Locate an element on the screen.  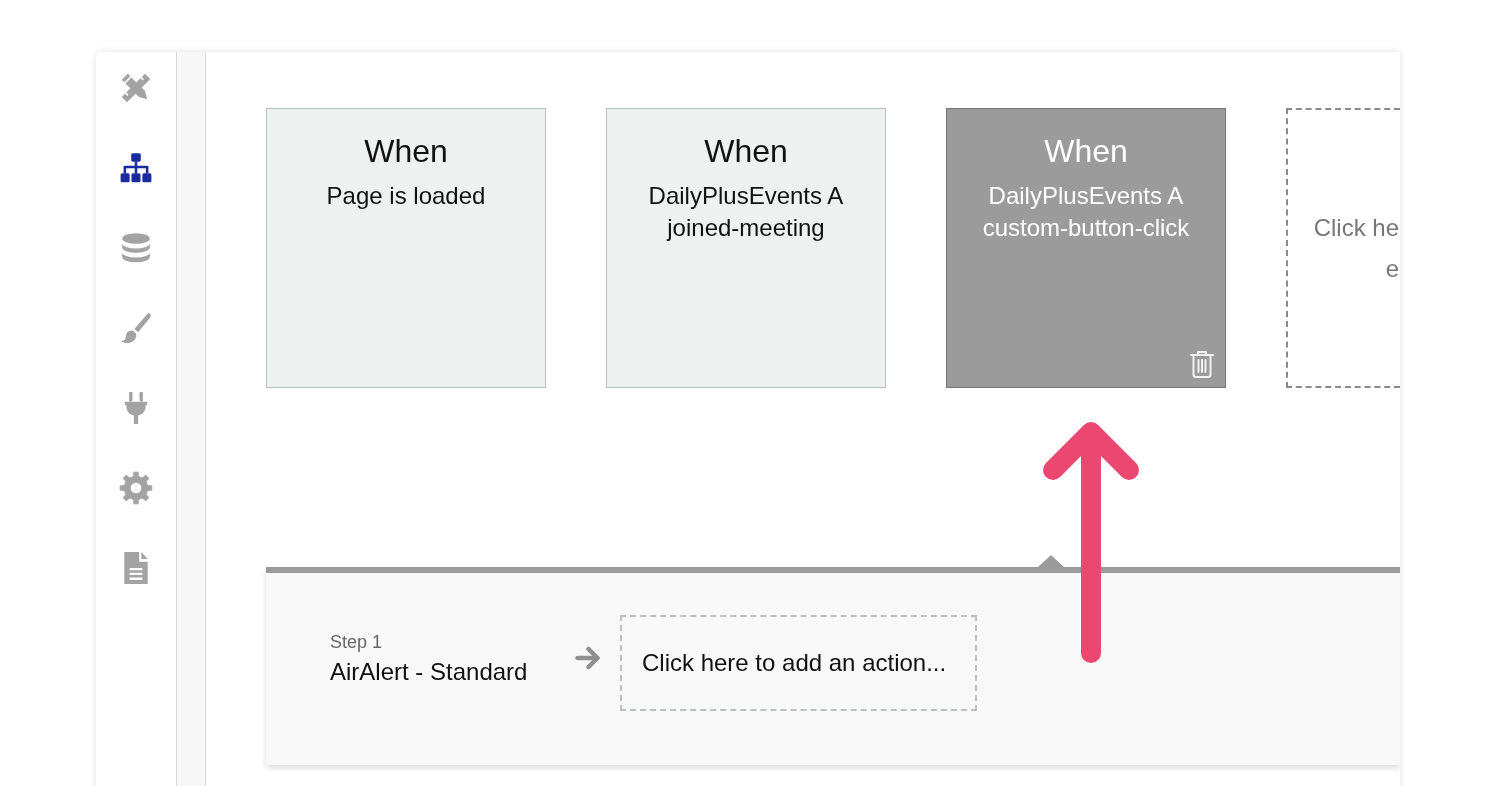
trash-icon is located at coordinates (1202, 364).